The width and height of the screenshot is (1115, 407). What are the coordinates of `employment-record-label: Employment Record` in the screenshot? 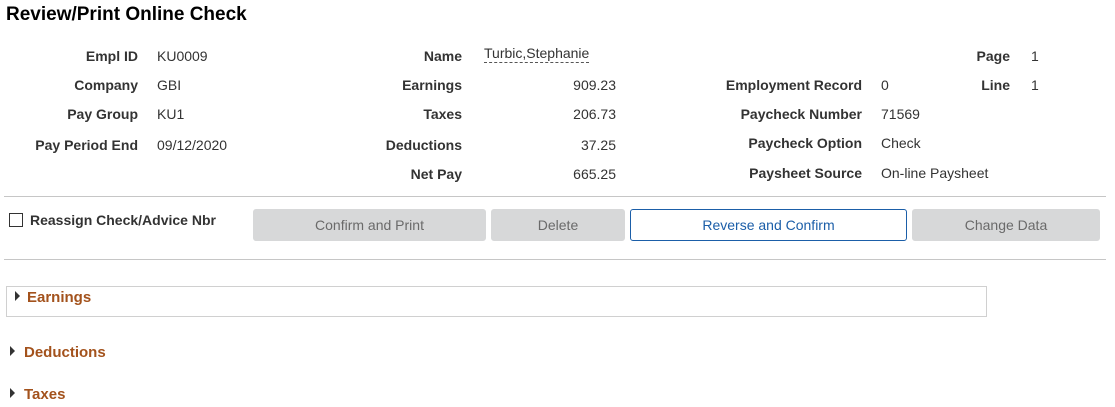 It's located at (793, 85).